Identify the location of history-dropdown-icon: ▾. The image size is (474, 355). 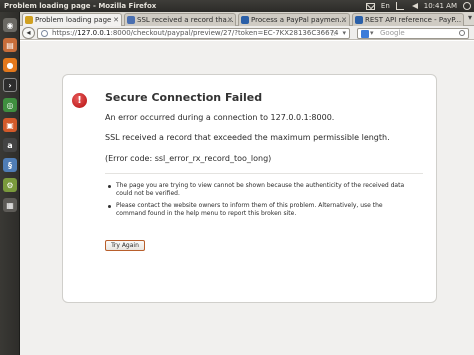
(344, 33).